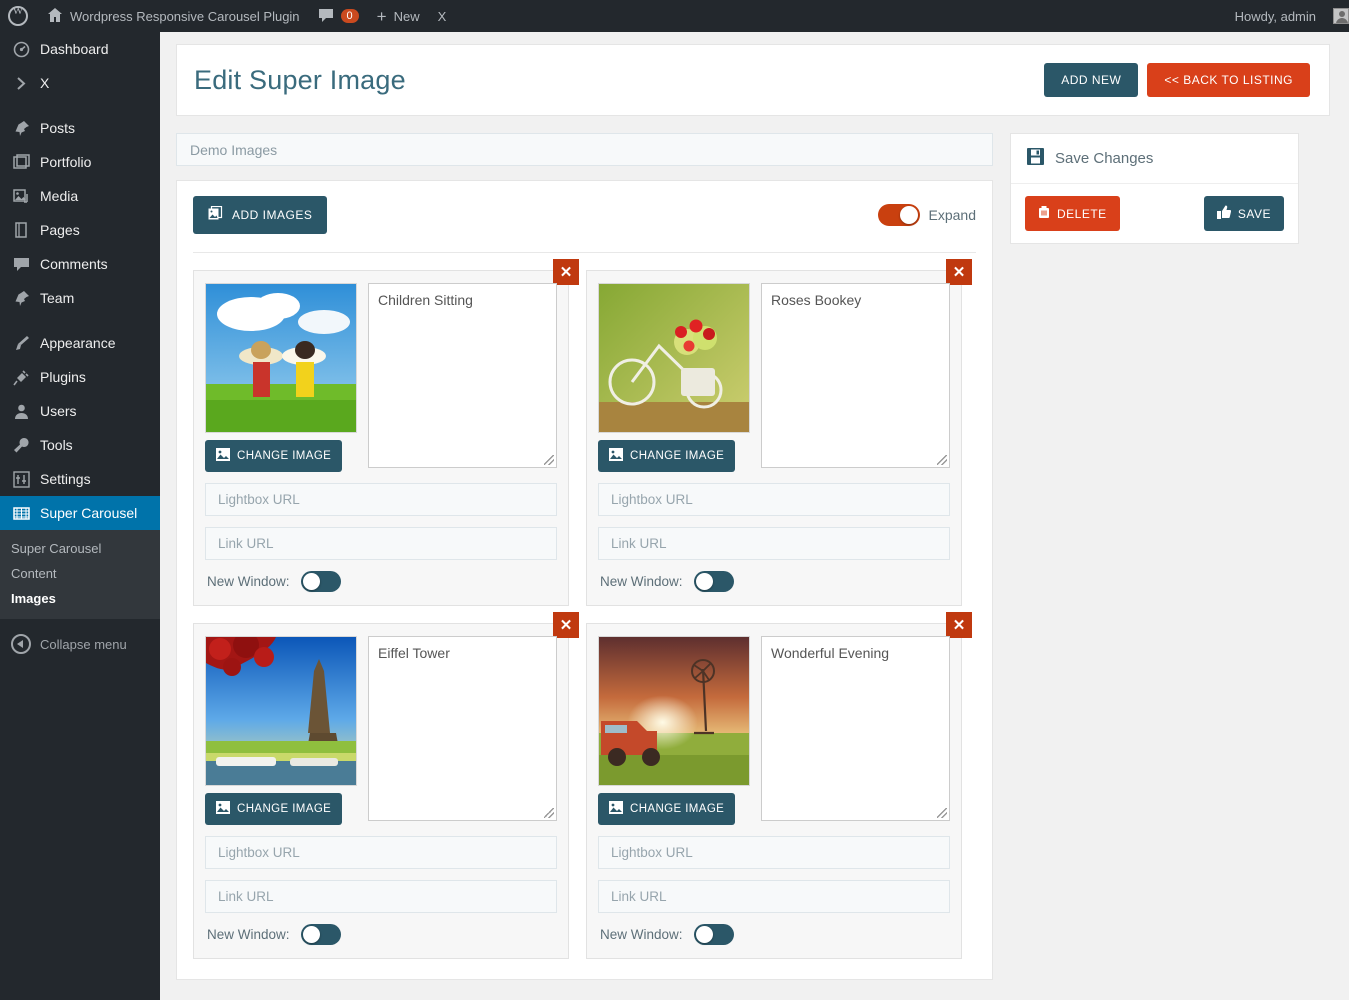  I want to click on new-label: New, so click(406, 16).